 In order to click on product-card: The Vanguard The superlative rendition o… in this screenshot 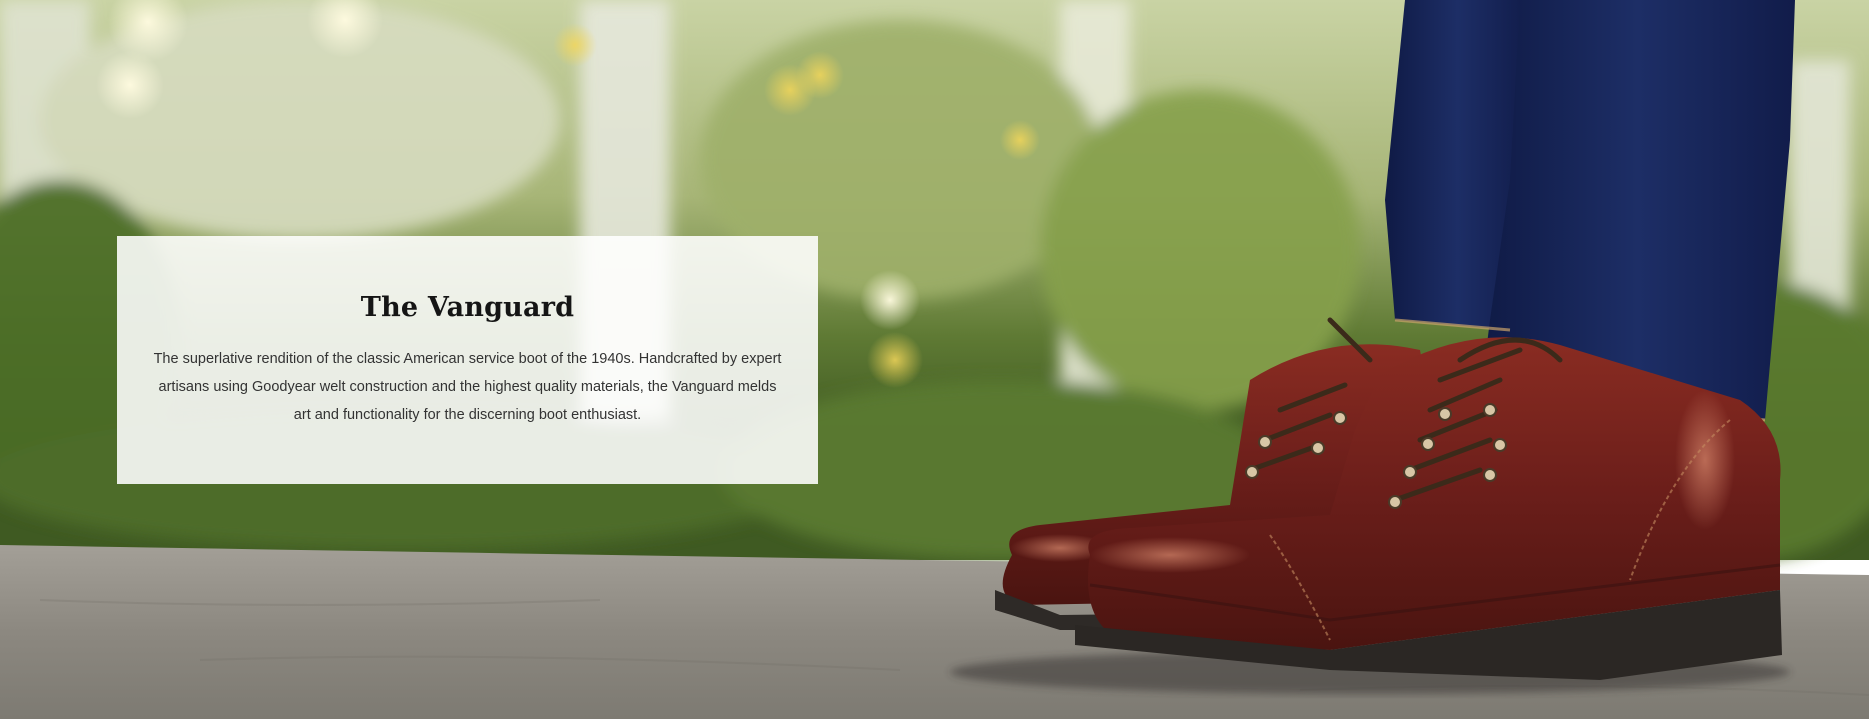, I will do `click(467, 360)`.